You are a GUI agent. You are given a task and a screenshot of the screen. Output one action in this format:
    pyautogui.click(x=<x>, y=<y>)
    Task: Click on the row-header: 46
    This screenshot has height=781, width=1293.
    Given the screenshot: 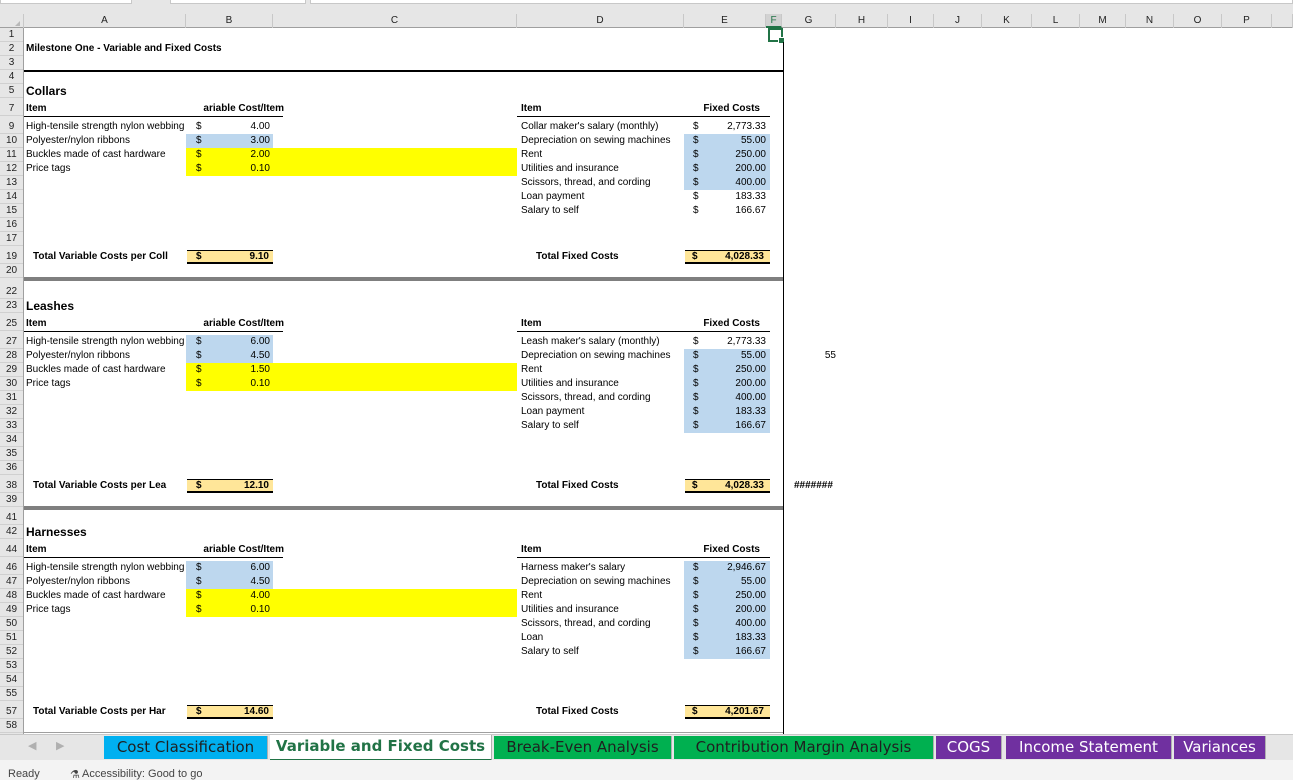 What is the action you would take?
    pyautogui.click(x=11, y=568)
    